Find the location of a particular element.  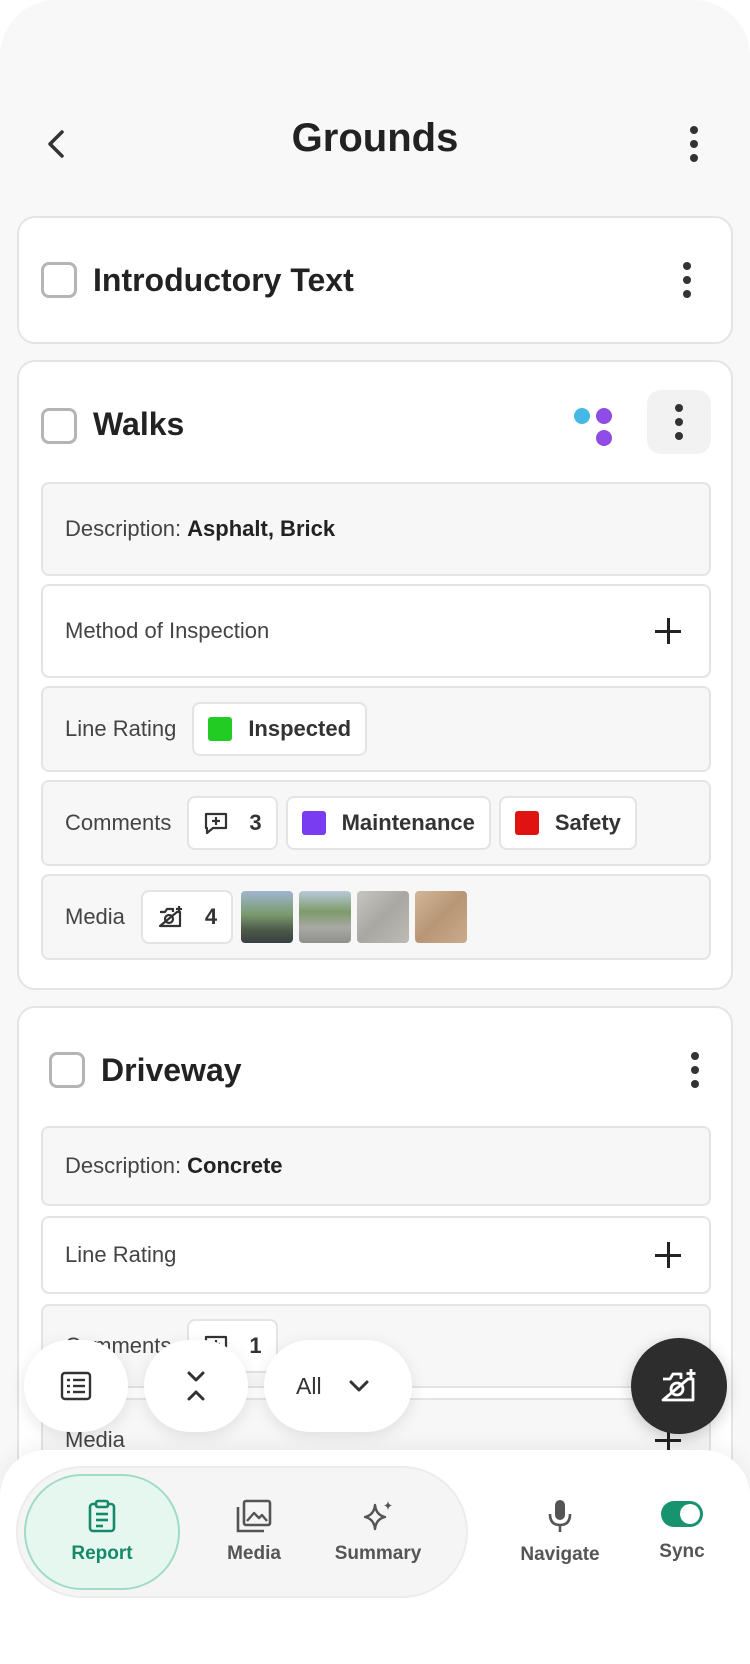

page-more-button is located at coordinates (694, 144).